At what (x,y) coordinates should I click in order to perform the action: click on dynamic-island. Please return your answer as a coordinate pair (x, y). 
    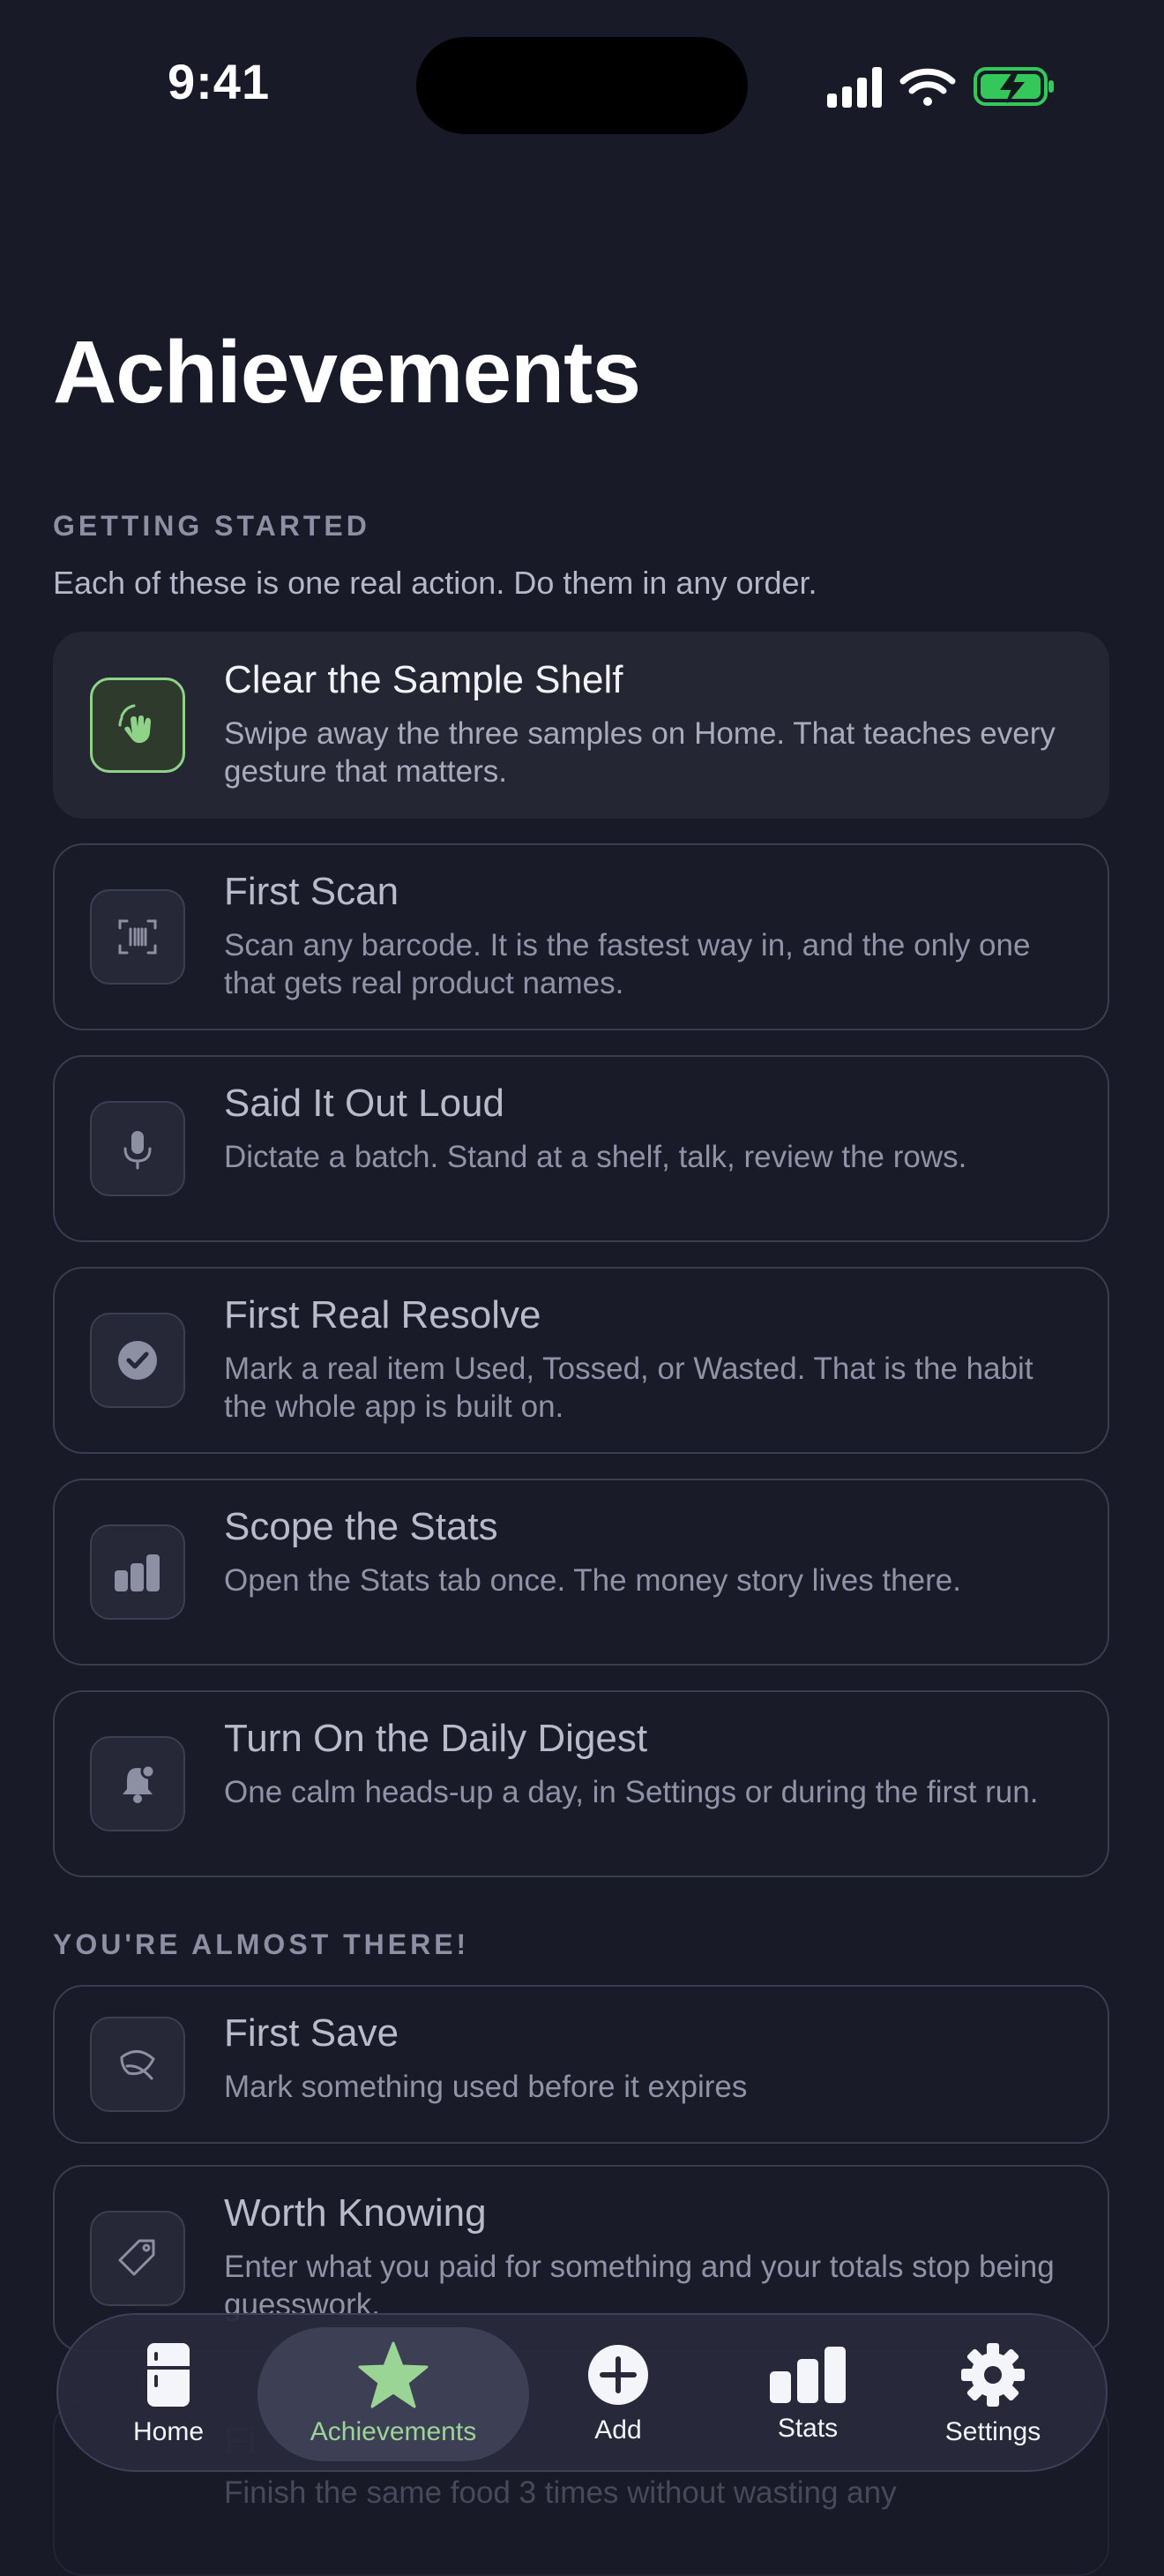
    Looking at the image, I should click on (582, 85).